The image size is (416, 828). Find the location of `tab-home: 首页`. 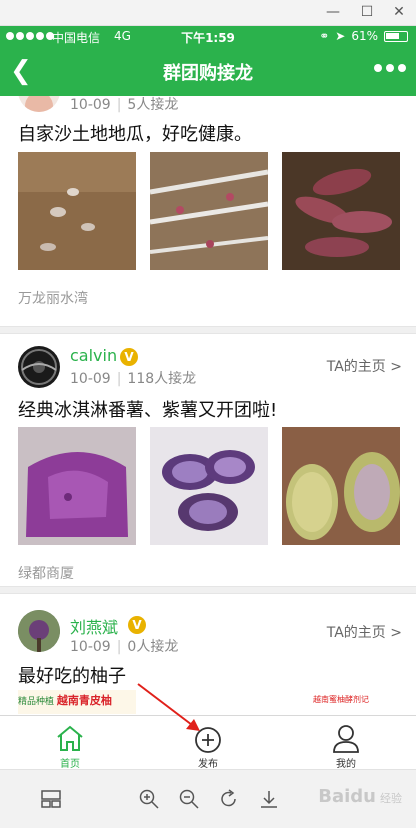

tab-home: 首页 is located at coordinates (70, 743).